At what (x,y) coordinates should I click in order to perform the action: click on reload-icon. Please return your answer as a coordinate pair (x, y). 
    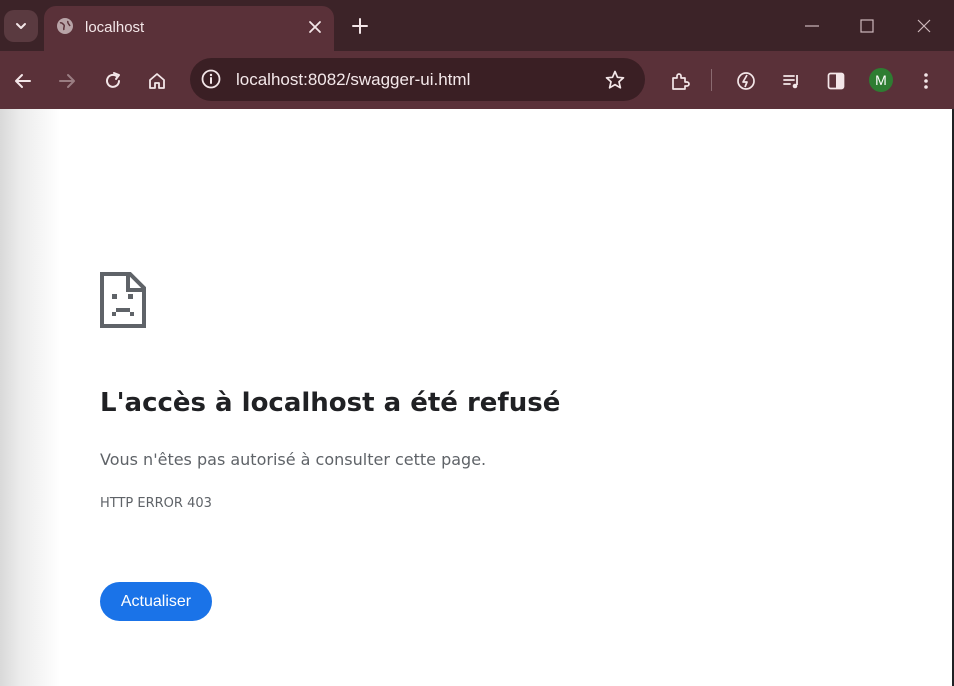
    Looking at the image, I should click on (113, 81).